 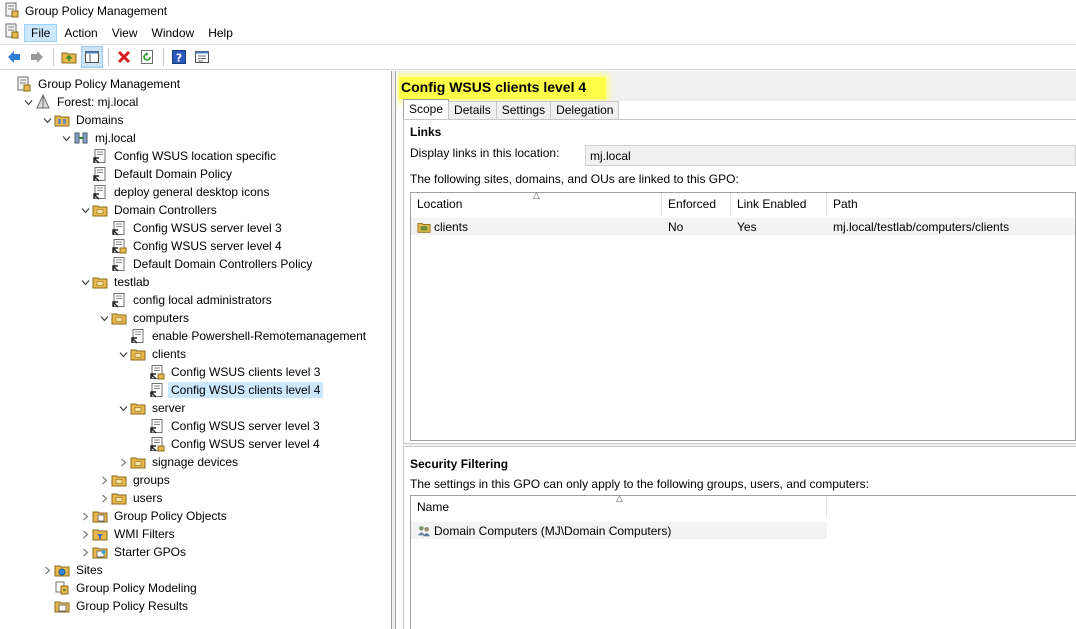 I want to click on table-row: Domain Computers (MJ\Domain Computers), so click(x=619, y=530).